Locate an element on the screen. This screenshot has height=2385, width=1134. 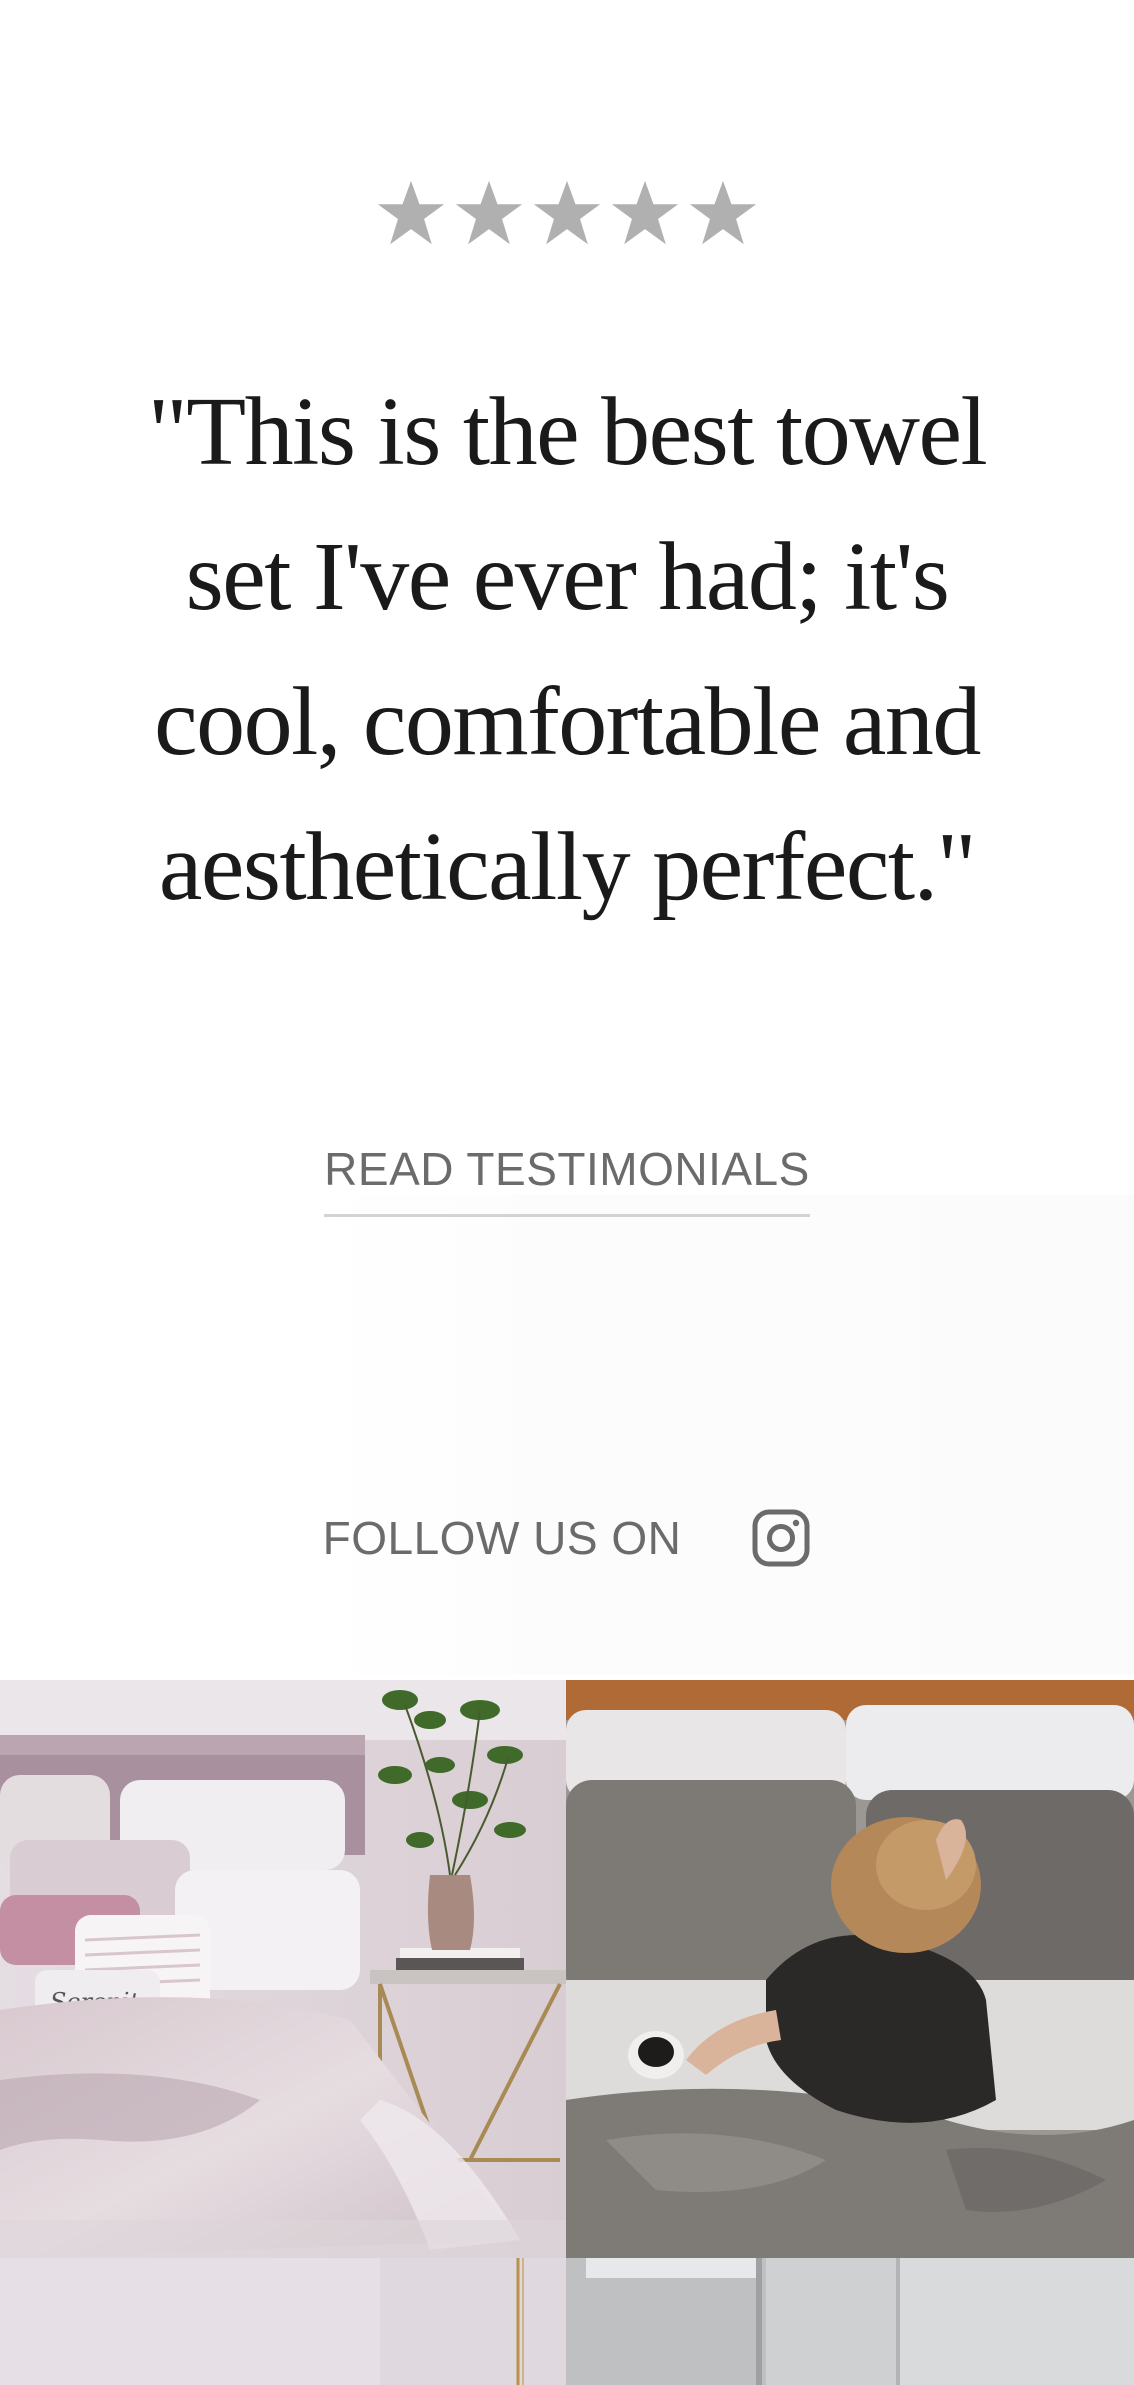
follow-us-row: FOLLOW US ON is located at coordinates (567, 1538).